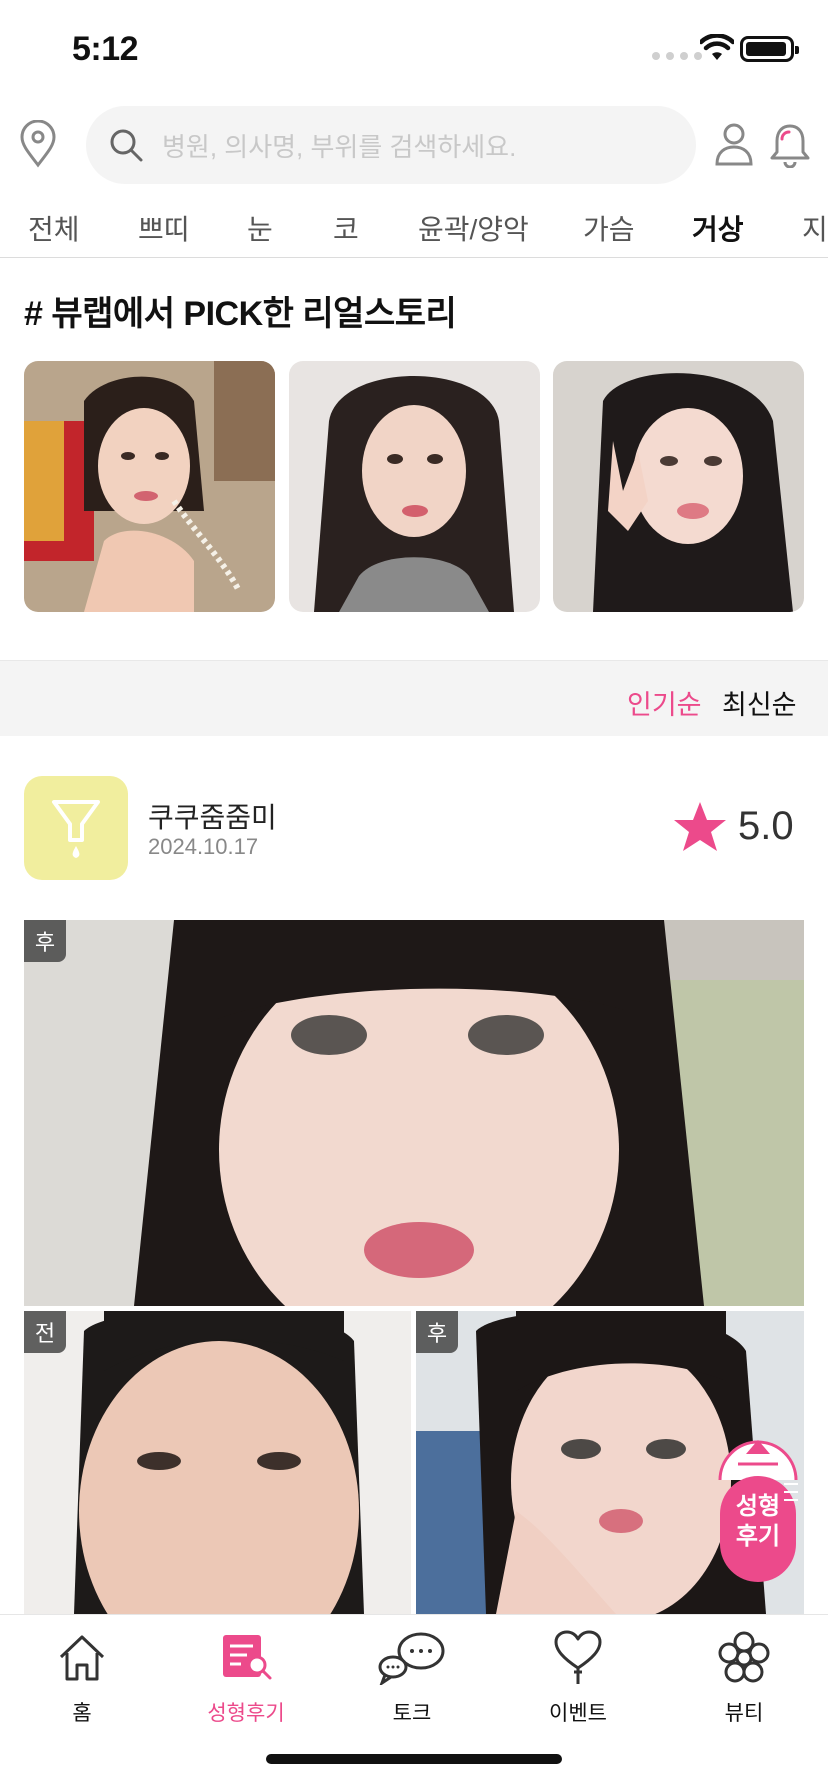 This screenshot has width=828, height=1792. I want to click on before-badge: 전, so click(45, 1332).